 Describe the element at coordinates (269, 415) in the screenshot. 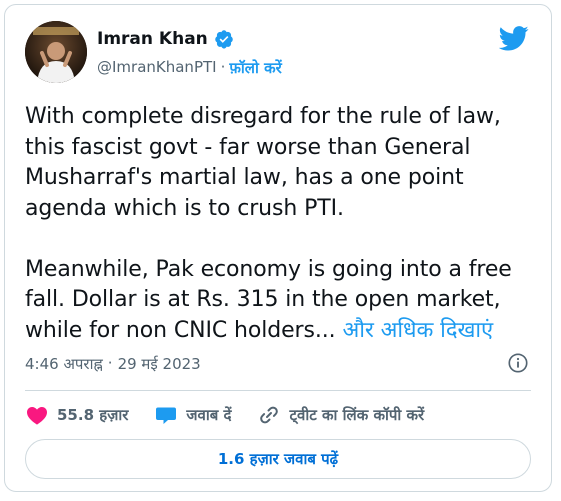

I see `link-icon` at that location.